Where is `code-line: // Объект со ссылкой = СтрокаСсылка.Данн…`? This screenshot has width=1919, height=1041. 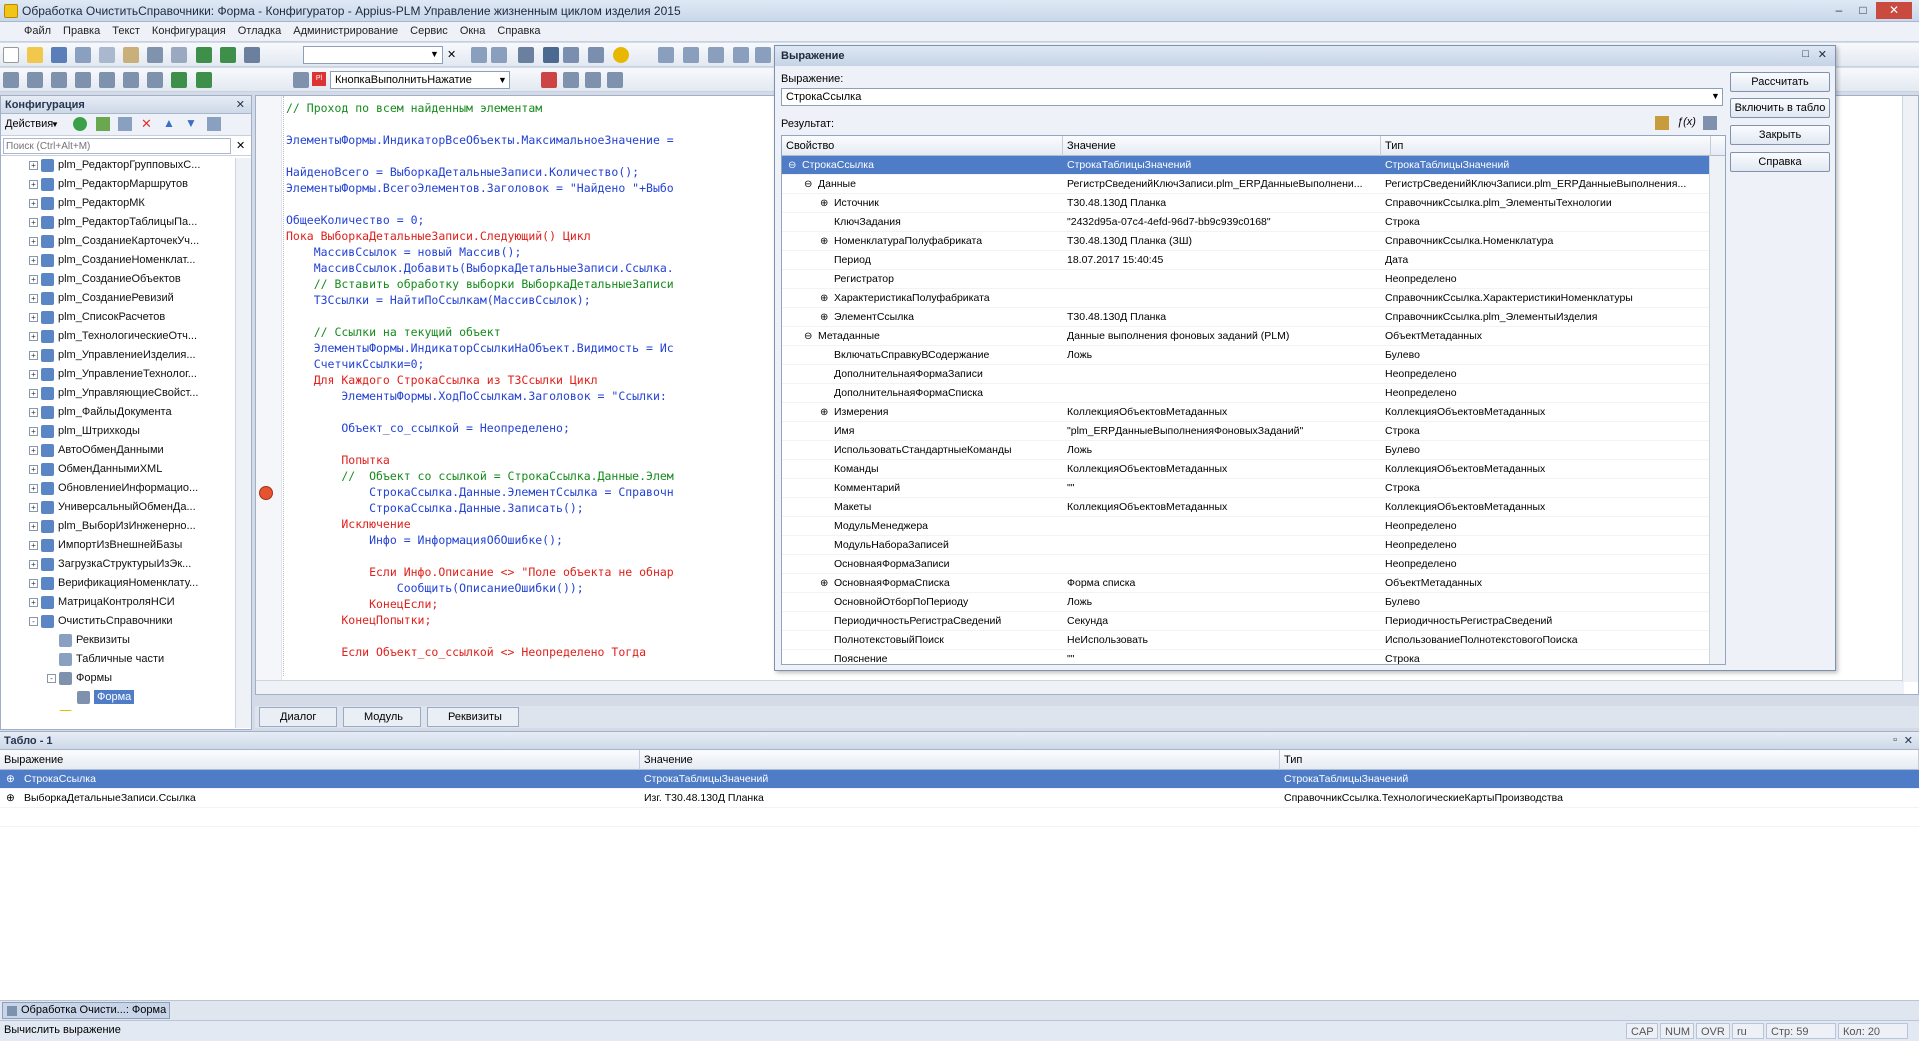
code-line: // Объект со ссылкой = СтрокаСсылка.Данн… is located at coordinates (483, 476).